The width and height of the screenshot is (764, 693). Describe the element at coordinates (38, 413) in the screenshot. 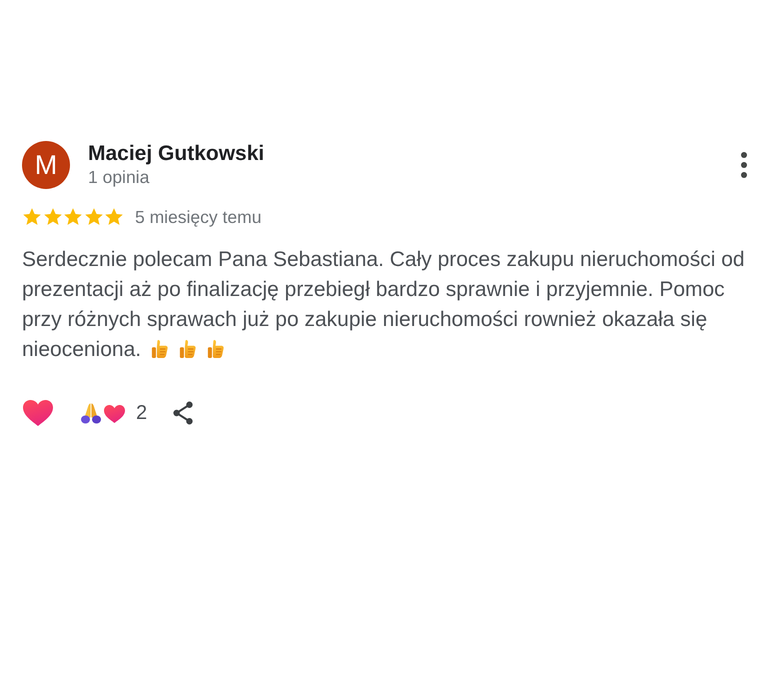

I see `heart-icon` at that location.